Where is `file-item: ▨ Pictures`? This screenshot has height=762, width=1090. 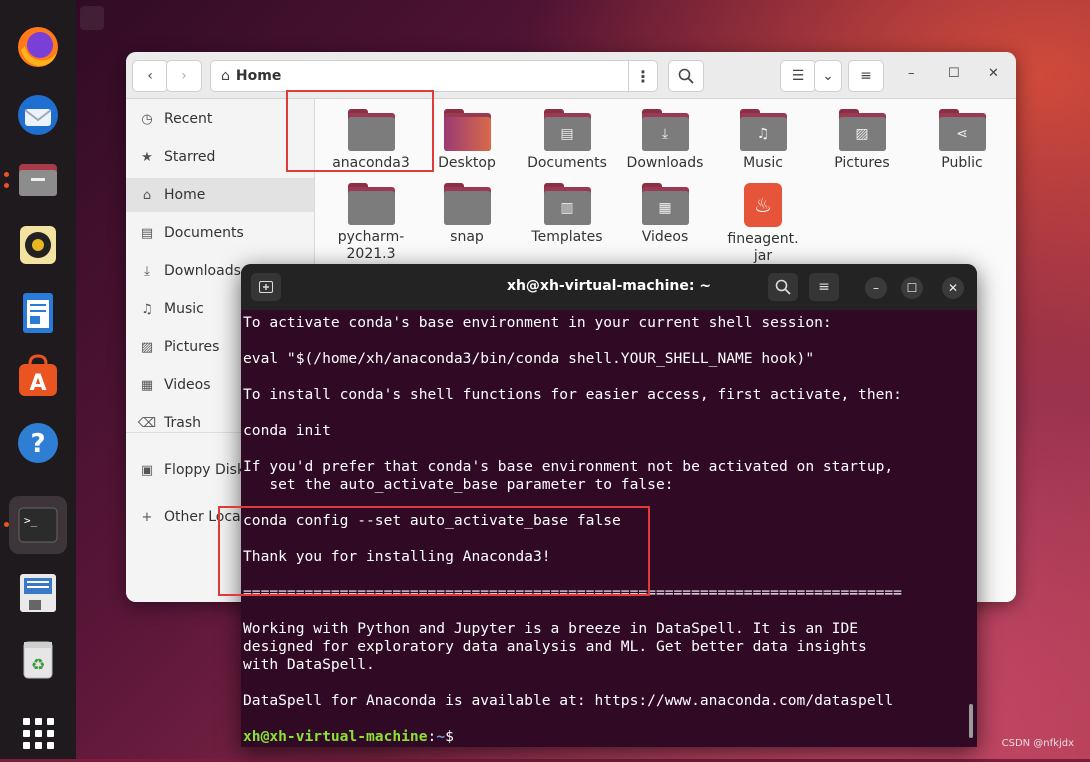 file-item: ▨ Pictures is located at coordinates (862, 140).